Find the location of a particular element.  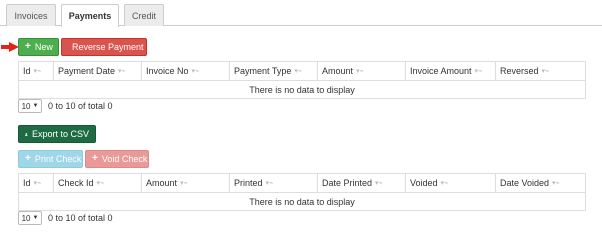

col-invoice-no-label: Invoice No is located at coordinates (167, 71).